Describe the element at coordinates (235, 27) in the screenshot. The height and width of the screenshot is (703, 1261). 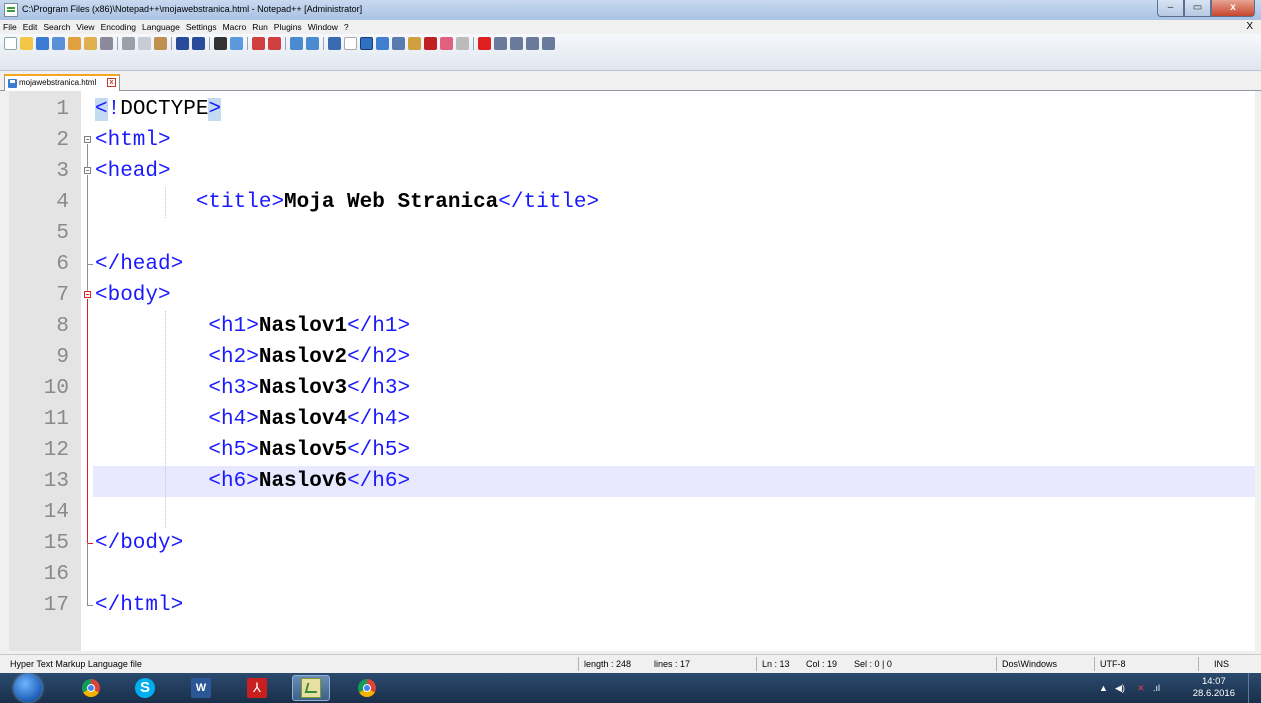
I see `menu-macro: Macro` at that location.